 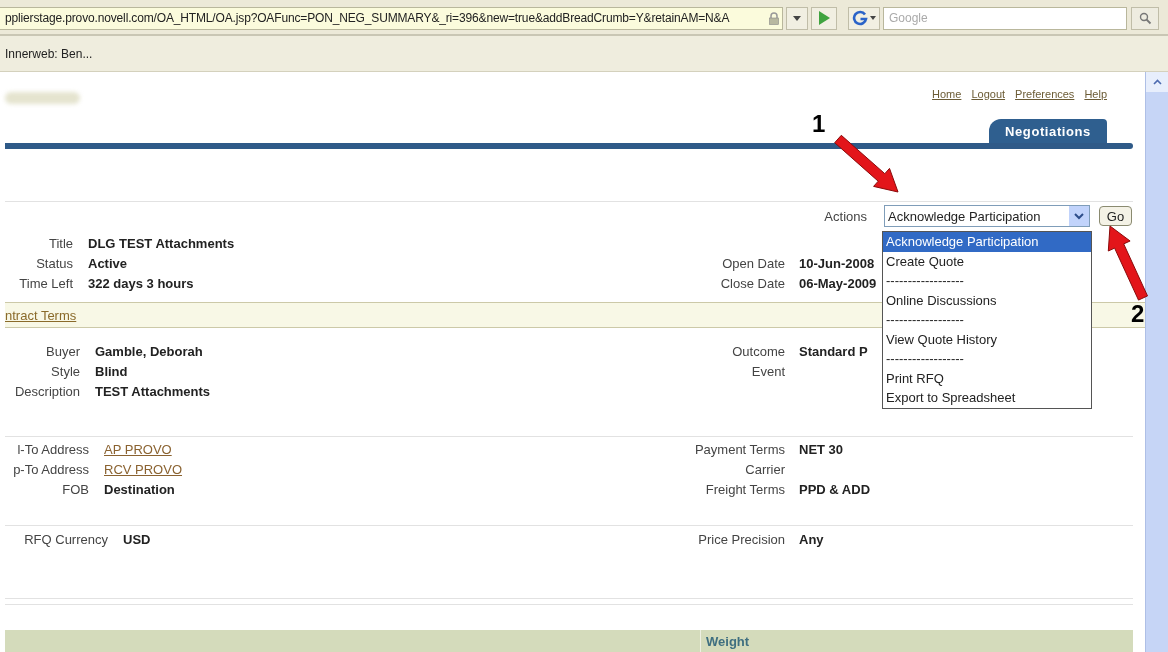 I want to click on global-link: Help, so click(x=1095, y=94).